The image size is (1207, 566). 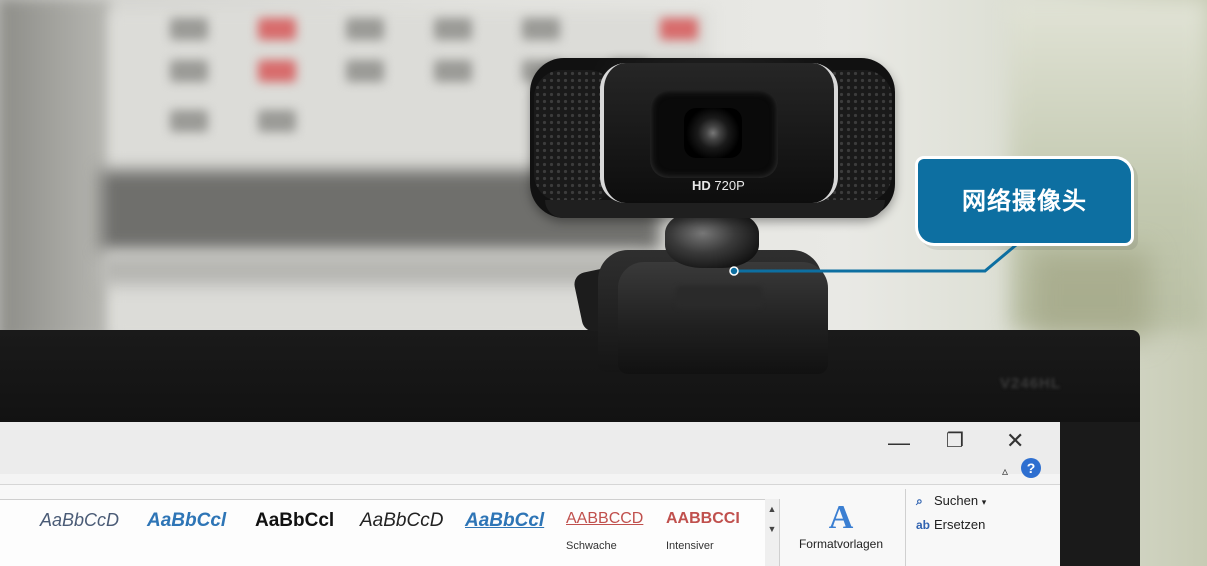 I want to click on webcam-model-label-bold: HD, so click(x=701, y=185).